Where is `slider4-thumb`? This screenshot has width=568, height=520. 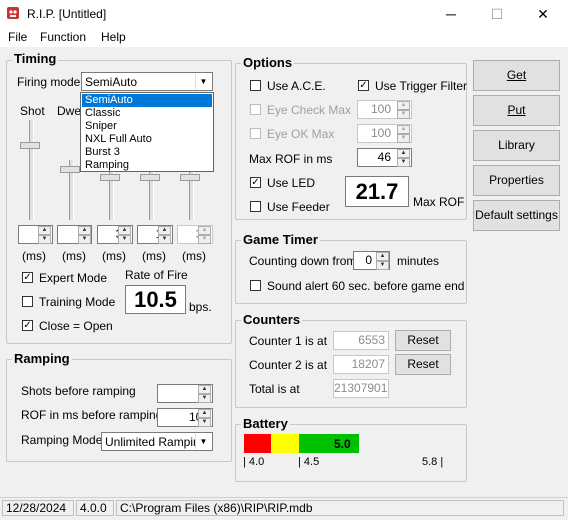 slider4-thumb is located at coordinates (150, 177).